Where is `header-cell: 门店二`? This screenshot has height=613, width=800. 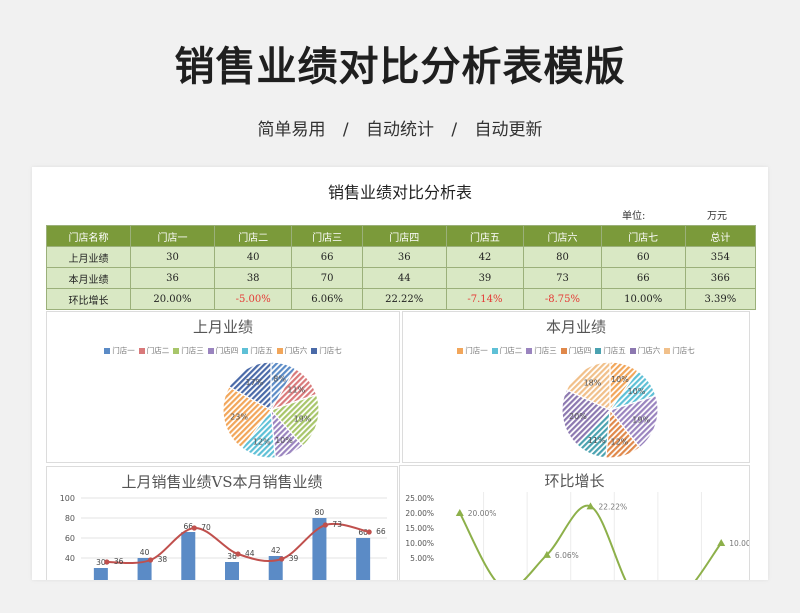 header-cell: 门店二 is located at coordinates (253, 236).